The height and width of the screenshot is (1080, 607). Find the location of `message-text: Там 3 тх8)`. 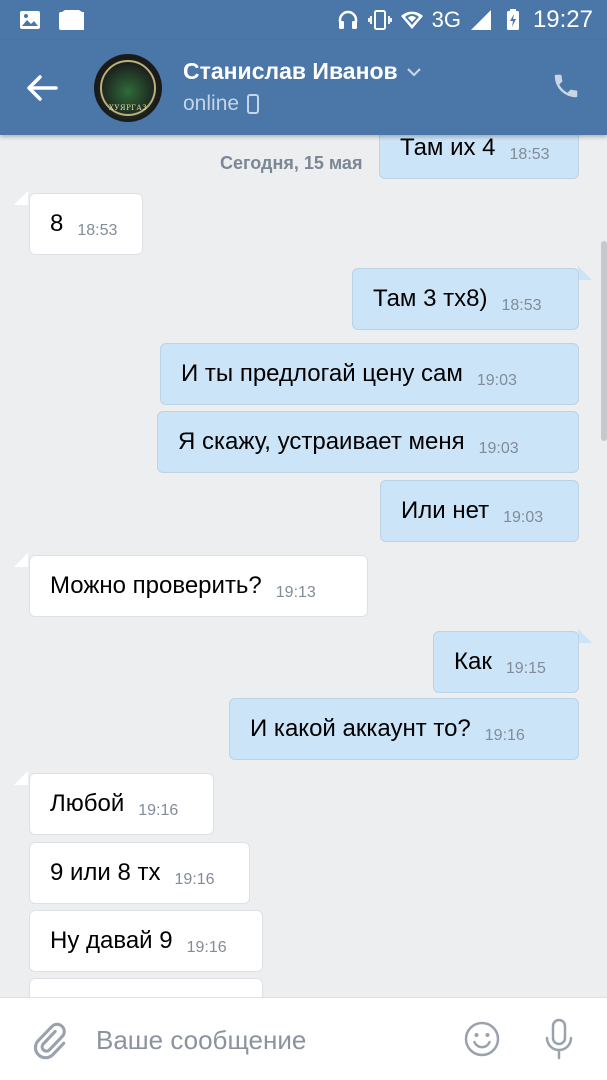

message-text: Там 3 тх8) is located at coordinates (430, 298).